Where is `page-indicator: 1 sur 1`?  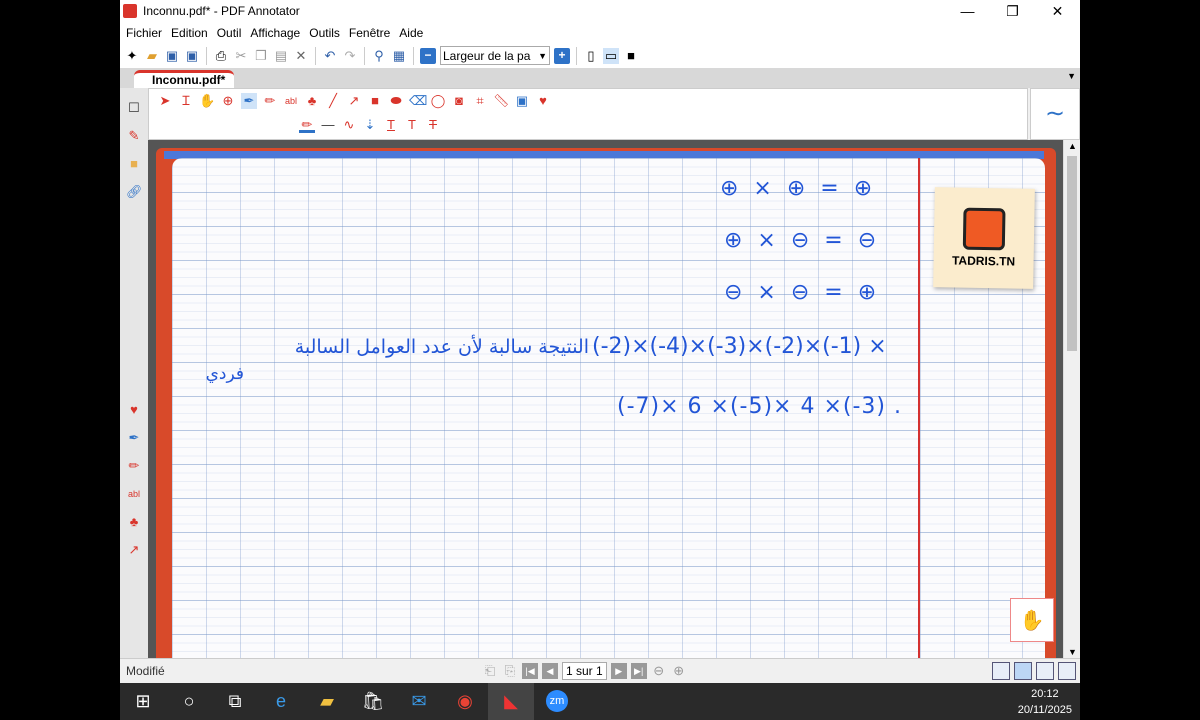 page-indicator: 1 sur 1 is located at coordinates (584, 671).